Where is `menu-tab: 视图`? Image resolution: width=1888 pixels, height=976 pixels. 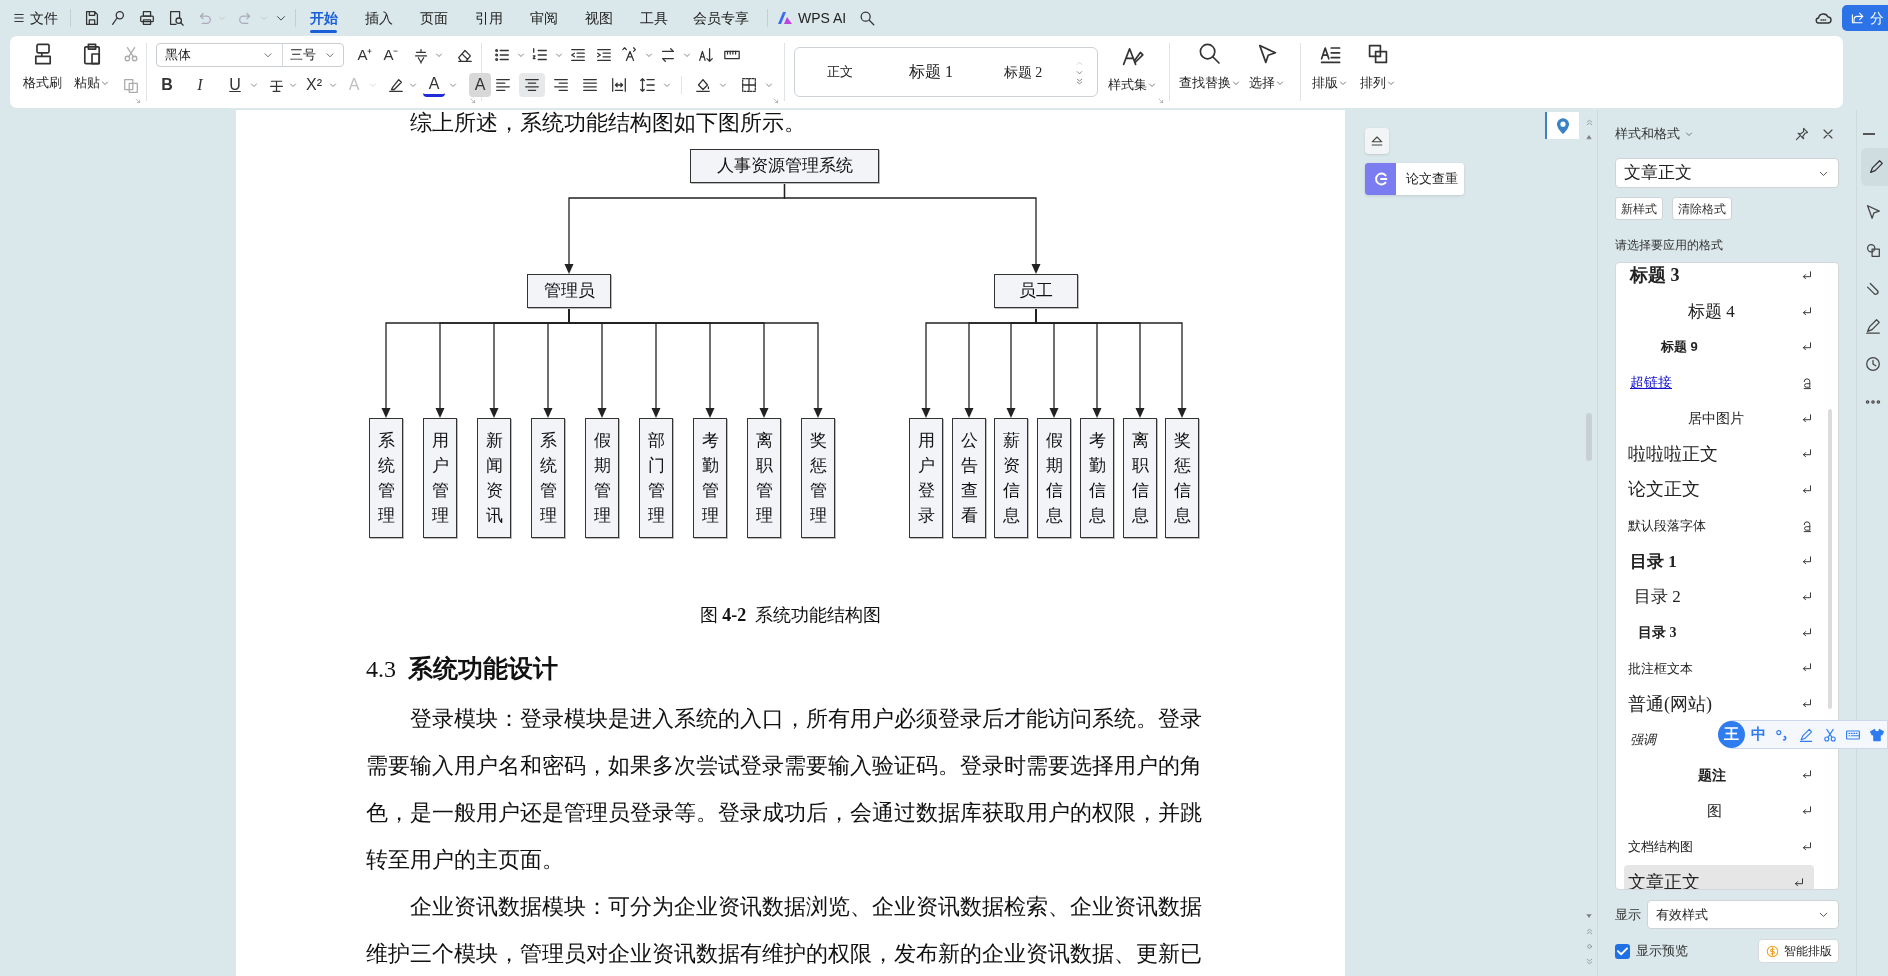 menu-tab: 视图 is located at coordinates (598, 18).